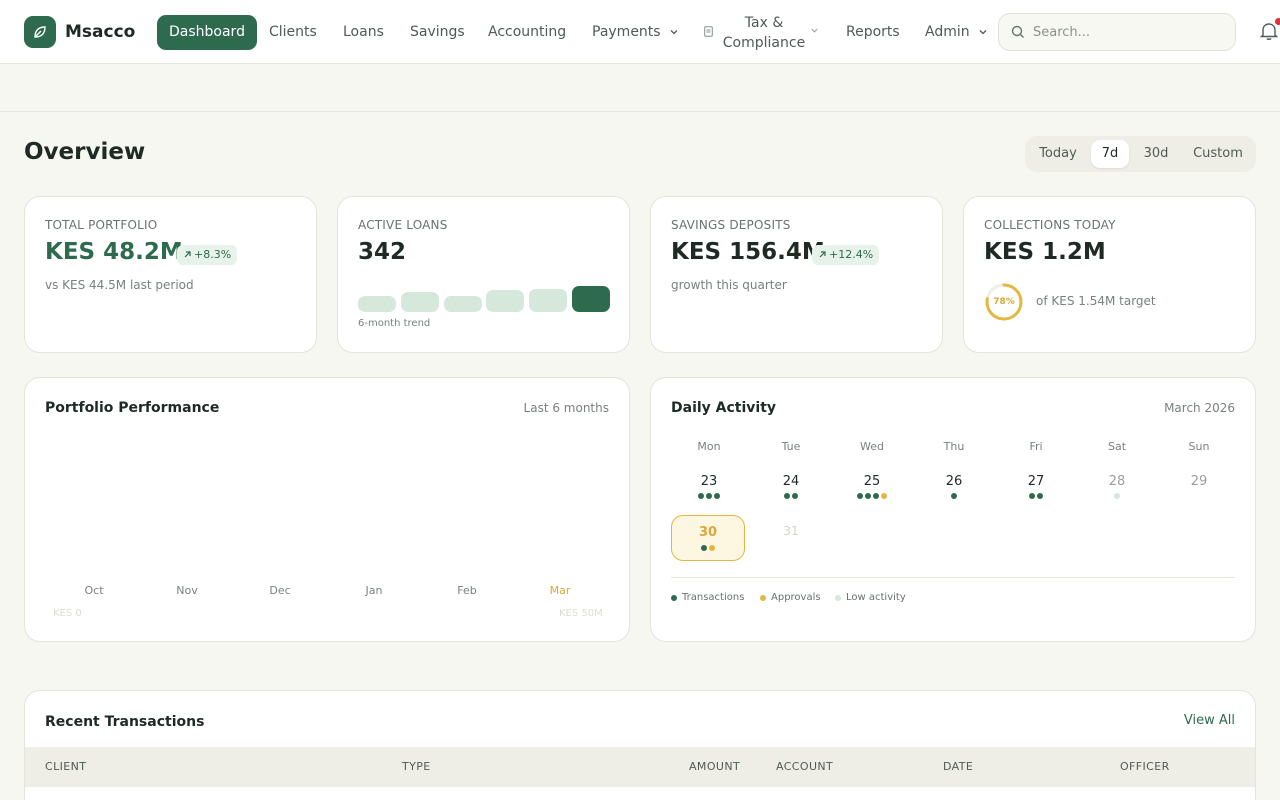  What do you see at coordinates (709, 481) in the screenshot?
I see `calendar-day: 23` at bounding box center [709, 481].